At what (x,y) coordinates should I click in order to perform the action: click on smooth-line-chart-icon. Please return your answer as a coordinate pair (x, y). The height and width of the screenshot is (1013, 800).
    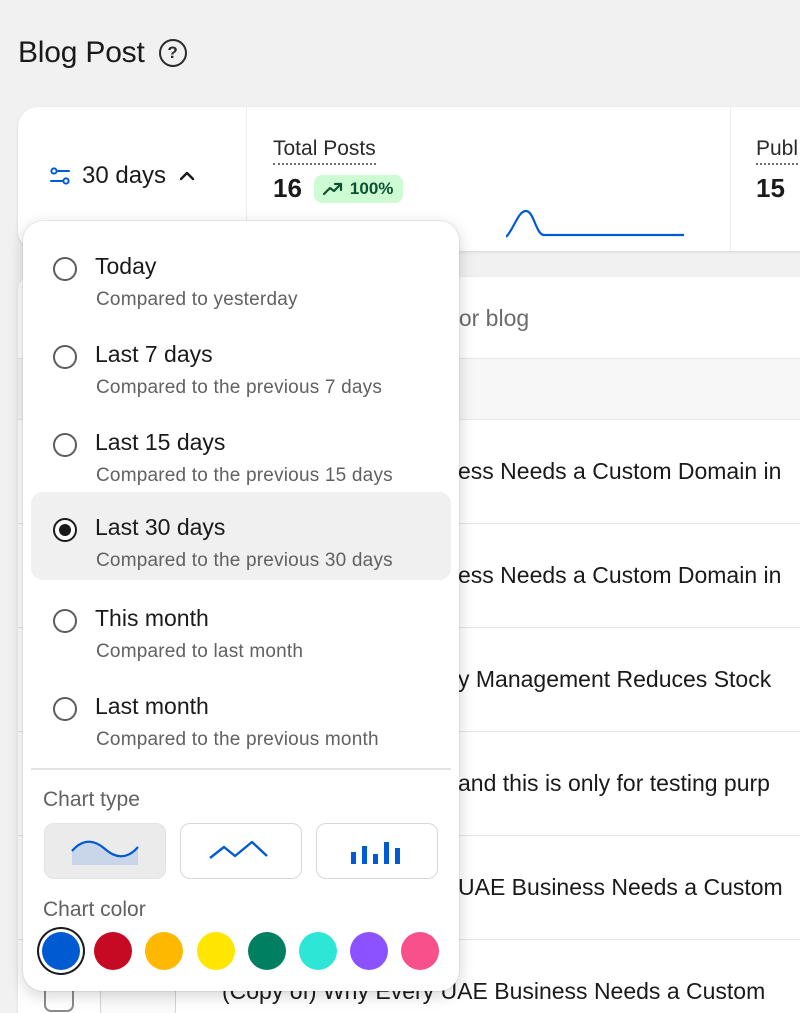
    Looking at the image, I should click on (105, 852).